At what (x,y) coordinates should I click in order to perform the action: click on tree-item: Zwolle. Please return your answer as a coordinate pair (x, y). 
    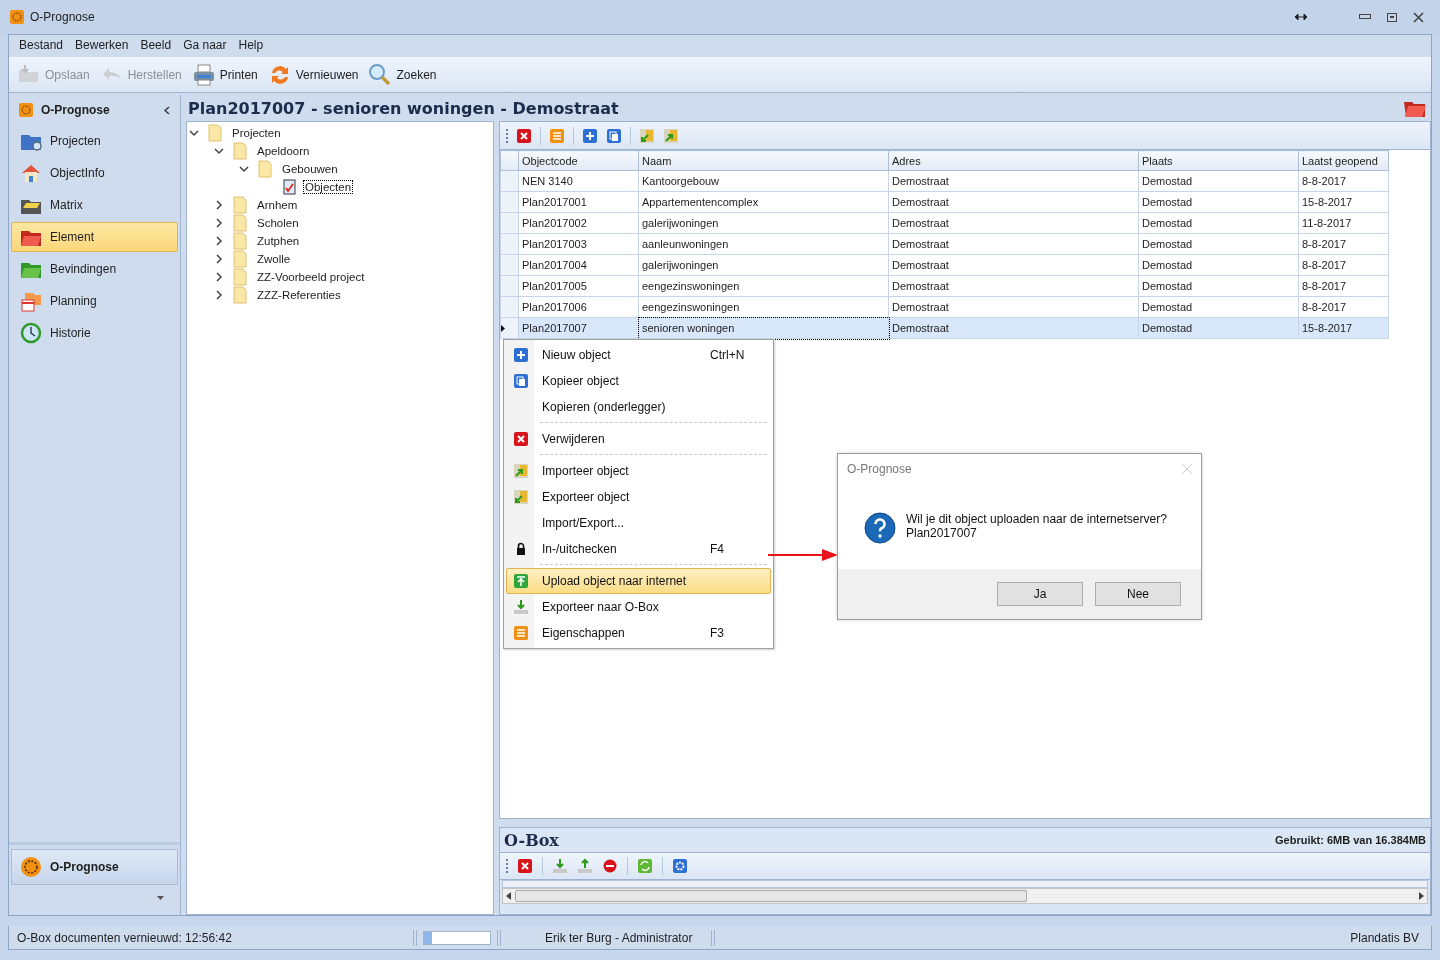
    Looking at the image, I should click on (274, 259).